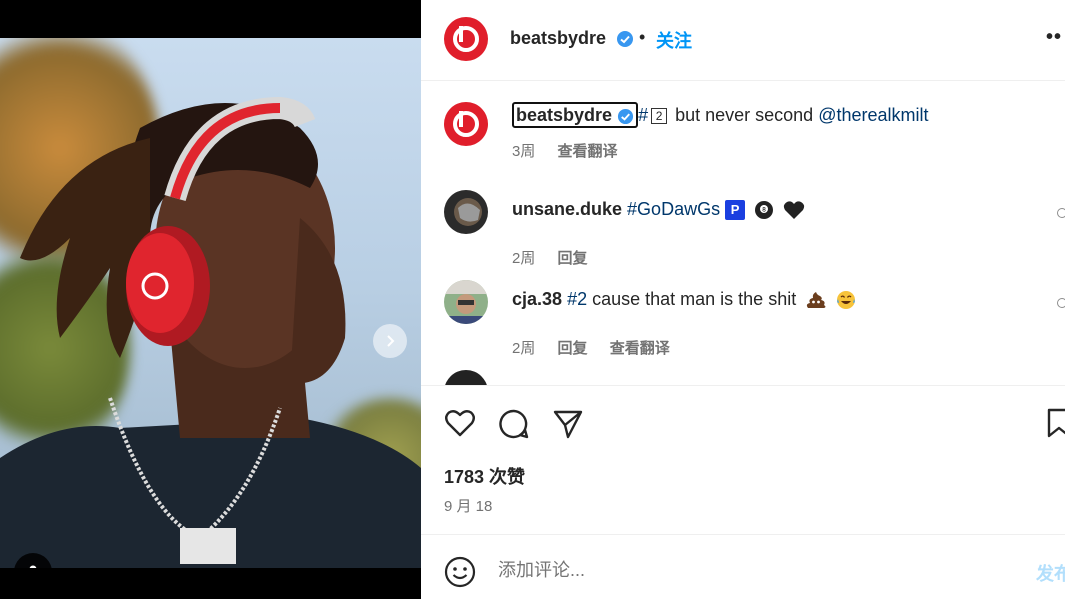  Describe the element at coordinates (460, 423) in the screenshot. I see `like-heart-icon` at that location.